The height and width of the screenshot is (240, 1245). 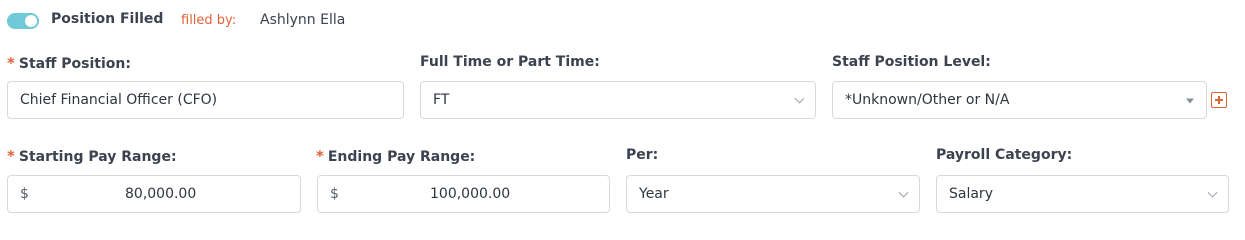 What do you see at coordinates (31, 21) in the screenshot?
I see `toggle-knob` at bounding box center [31, 21].